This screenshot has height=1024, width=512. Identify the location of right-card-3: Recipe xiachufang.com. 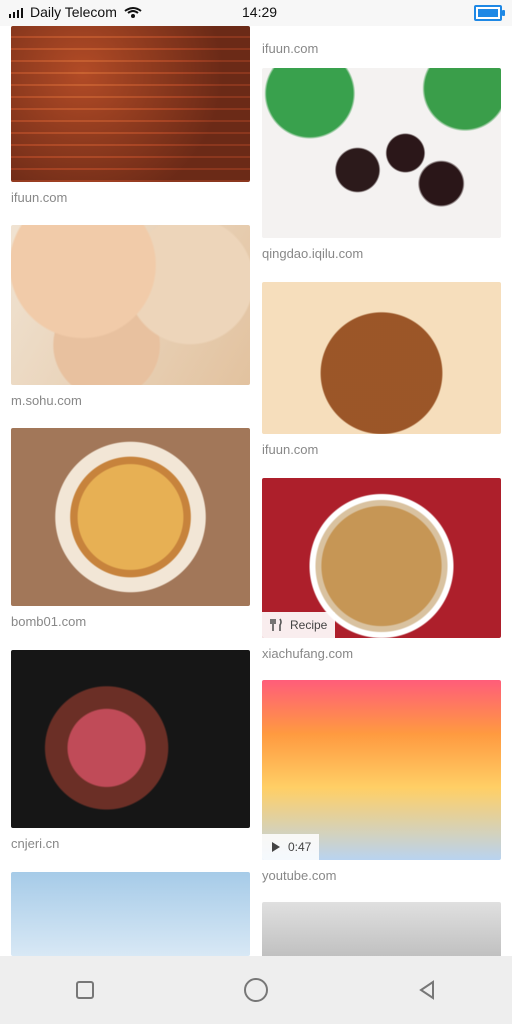
(381, 569).